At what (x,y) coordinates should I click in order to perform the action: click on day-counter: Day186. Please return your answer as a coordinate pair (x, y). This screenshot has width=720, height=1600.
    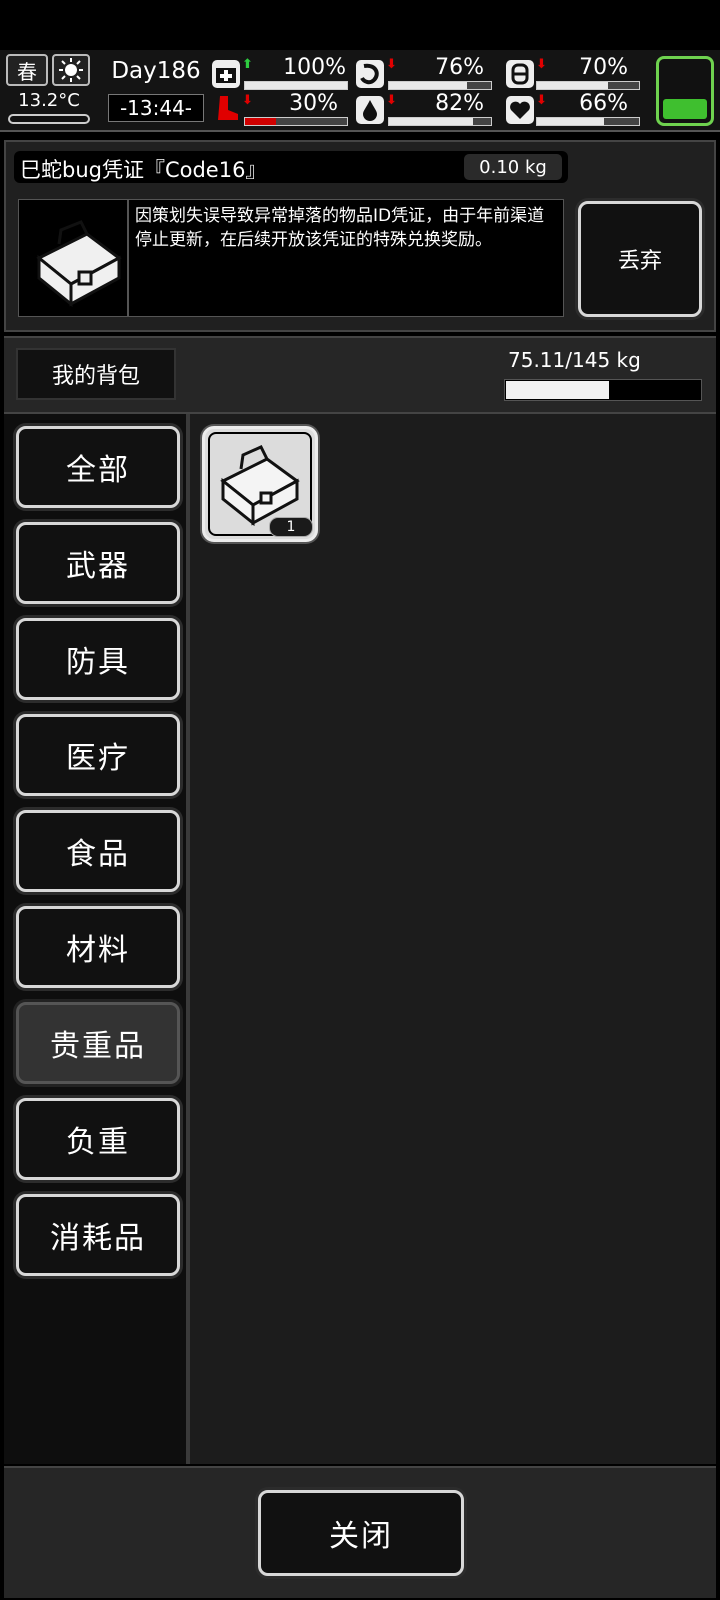
    Looking at the image, I should click on (156, 71).